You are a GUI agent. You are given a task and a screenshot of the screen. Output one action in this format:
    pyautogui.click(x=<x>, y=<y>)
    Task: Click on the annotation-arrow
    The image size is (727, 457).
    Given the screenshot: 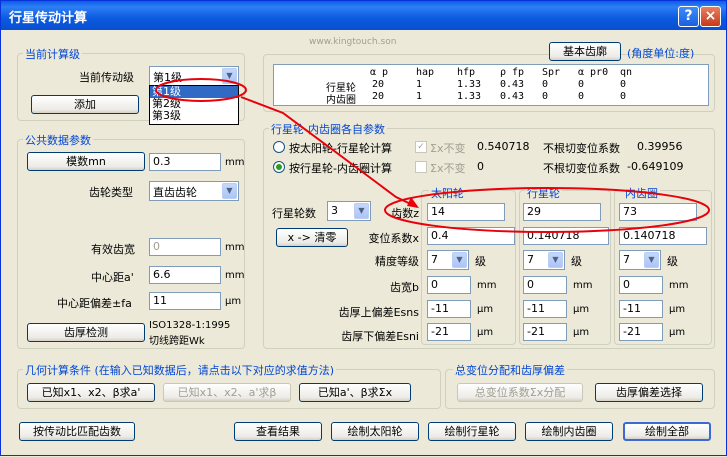 What is the action you would take?
    pyautogui.click(x=329, y=152)
    